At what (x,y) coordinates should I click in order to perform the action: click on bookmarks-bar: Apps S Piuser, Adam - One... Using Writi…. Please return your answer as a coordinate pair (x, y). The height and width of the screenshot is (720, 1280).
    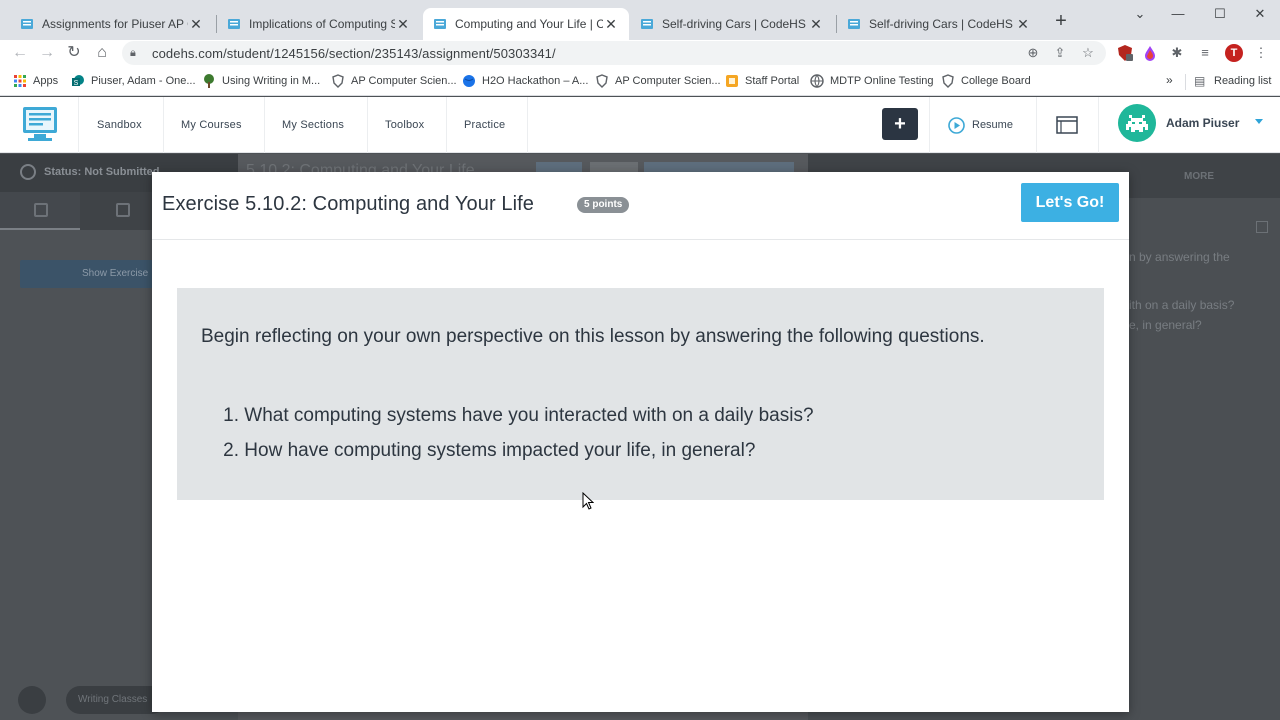
    Looking at the image, I should click on (640, 81).